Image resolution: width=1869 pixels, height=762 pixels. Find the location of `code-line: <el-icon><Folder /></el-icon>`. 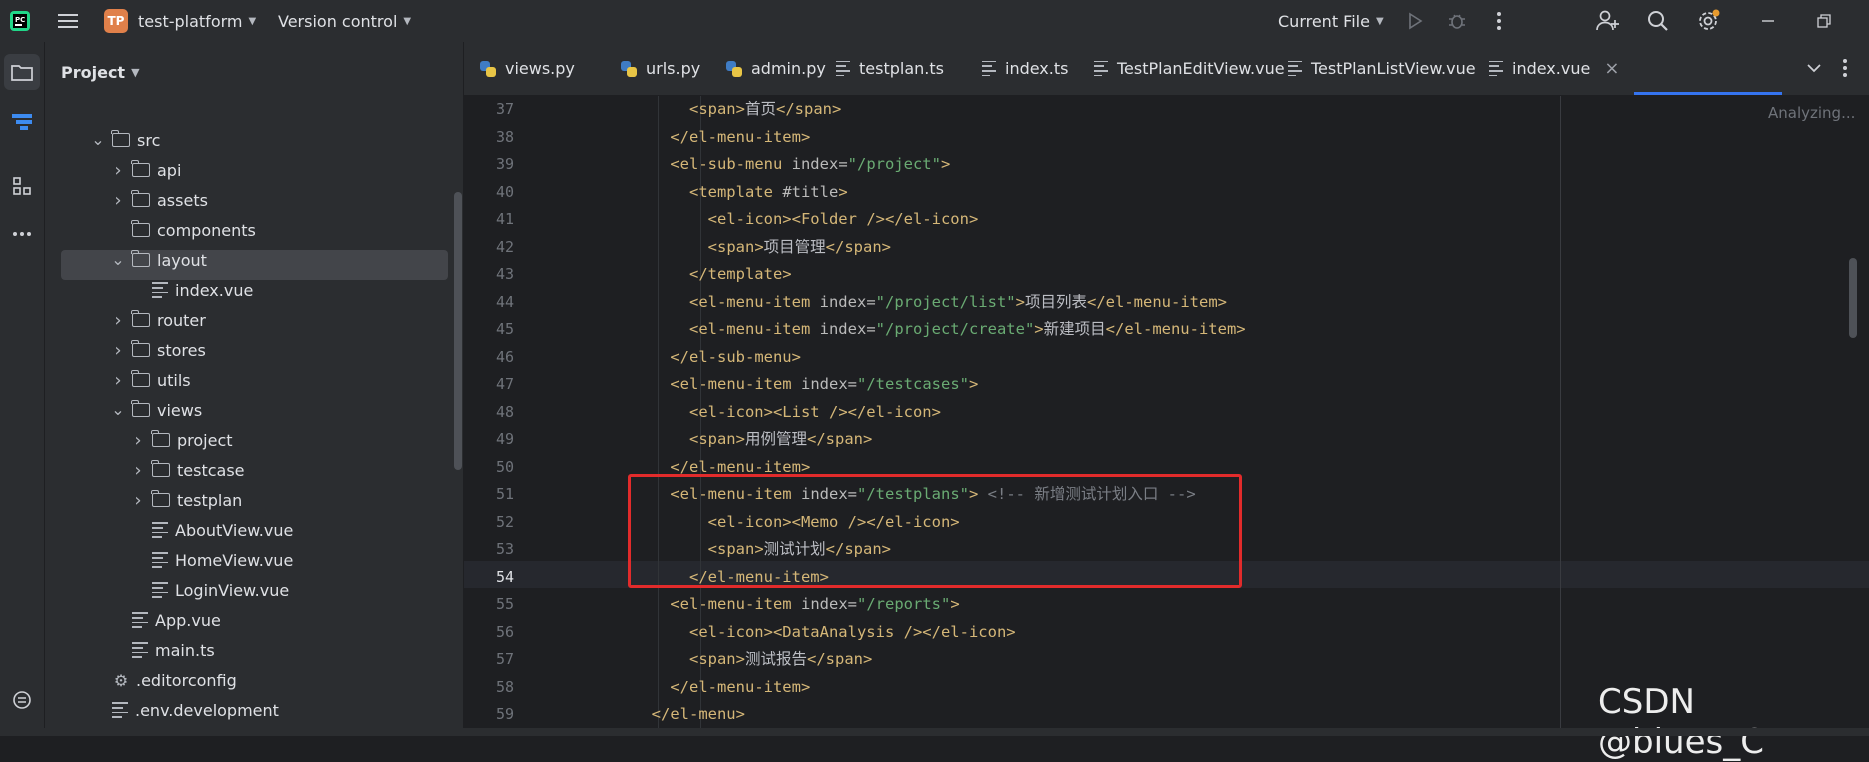

code-line: <el-icon><Folder /></el-icon> is located at coordinates (778, 219).